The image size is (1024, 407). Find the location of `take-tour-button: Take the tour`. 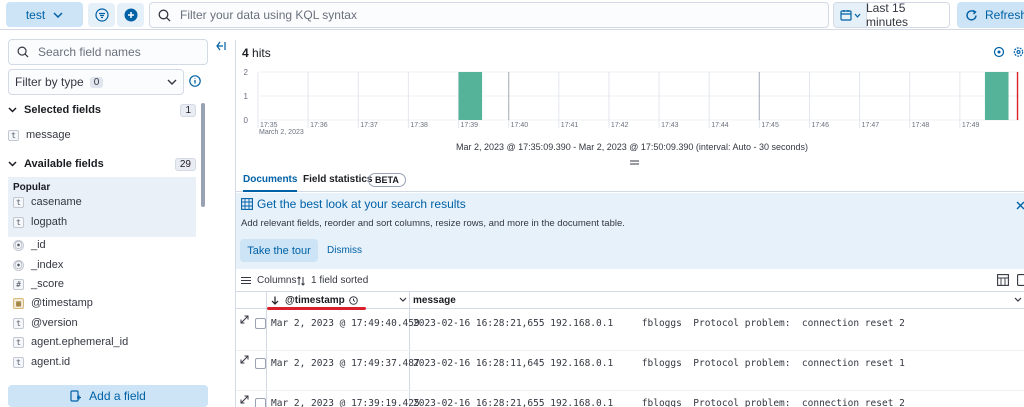

take-tour-button: Take the tour is located at coordinates (279, 250).